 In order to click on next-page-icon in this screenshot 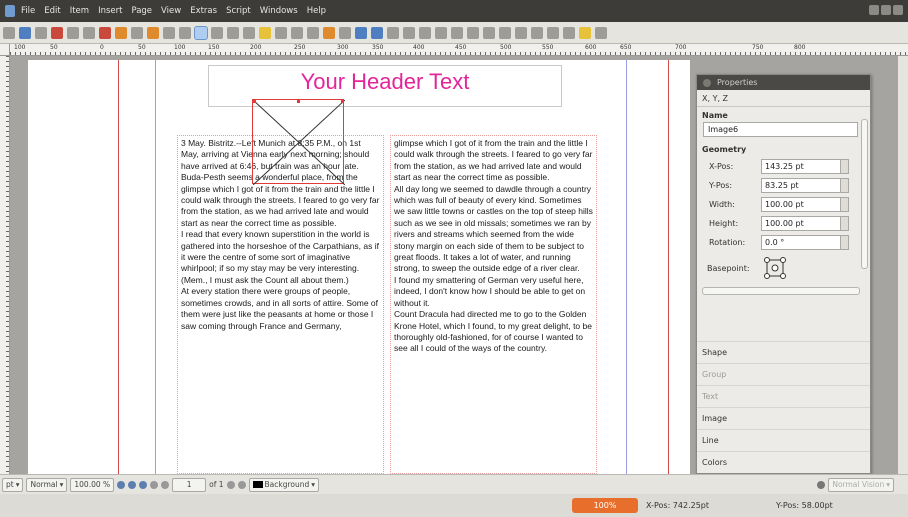, I will do `click(230, 484)`.